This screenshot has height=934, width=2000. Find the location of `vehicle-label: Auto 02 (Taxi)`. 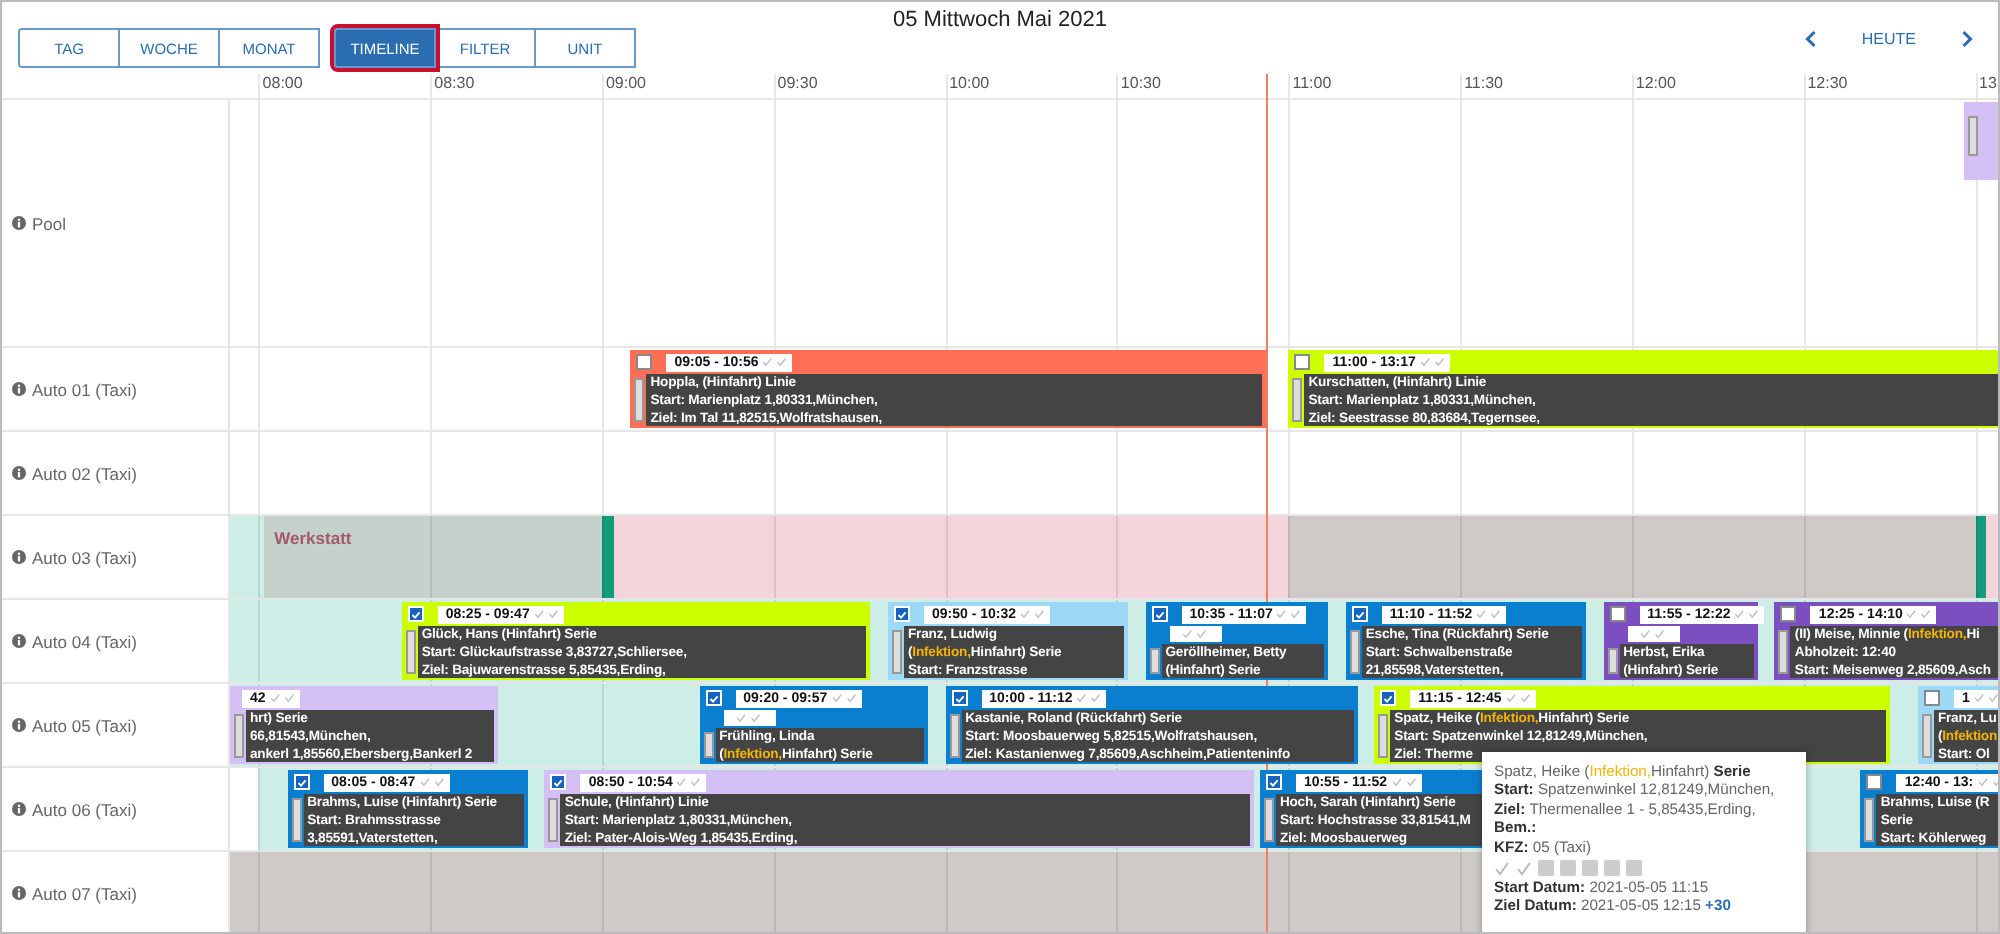

vehicle-label: Auto 02 (Taxi) is located at coordinates (84, 473).